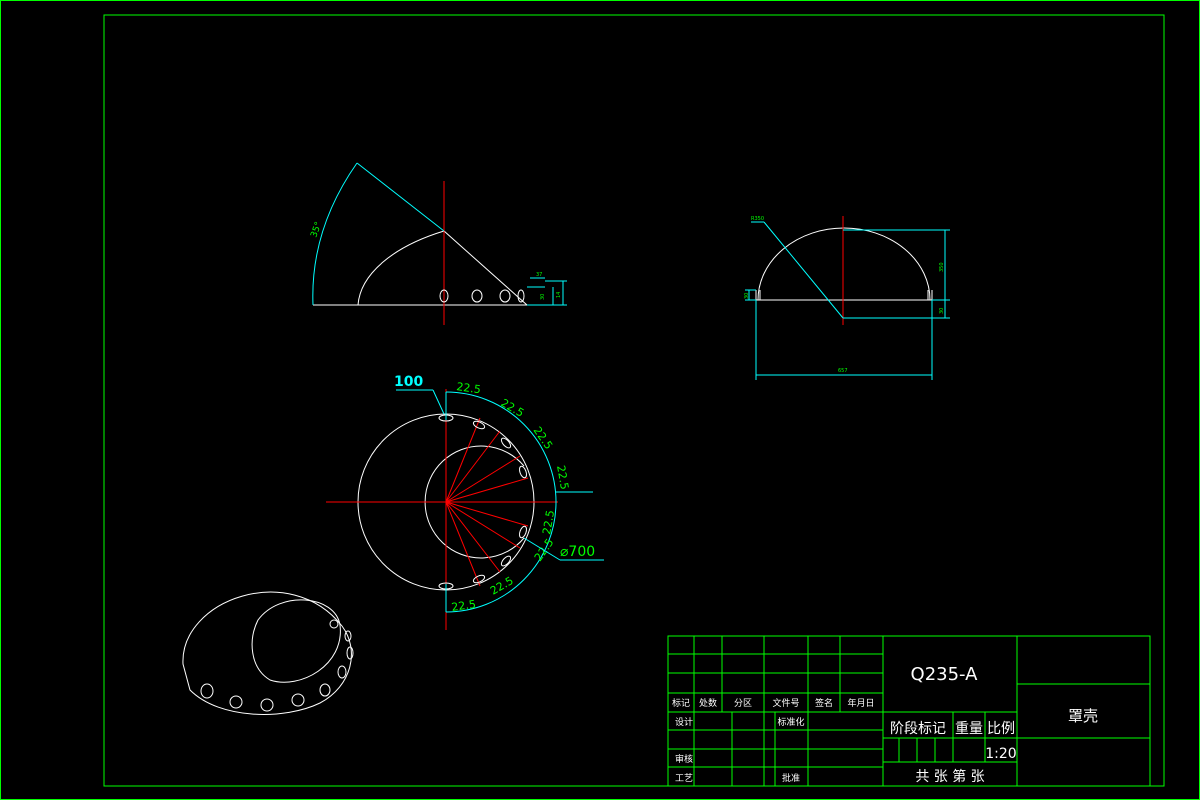 This screenshot has width=1200, height=800. Describe the element at coordinates (1001, 729) in the screenshot. I see `scale-label: 比例` at that location.